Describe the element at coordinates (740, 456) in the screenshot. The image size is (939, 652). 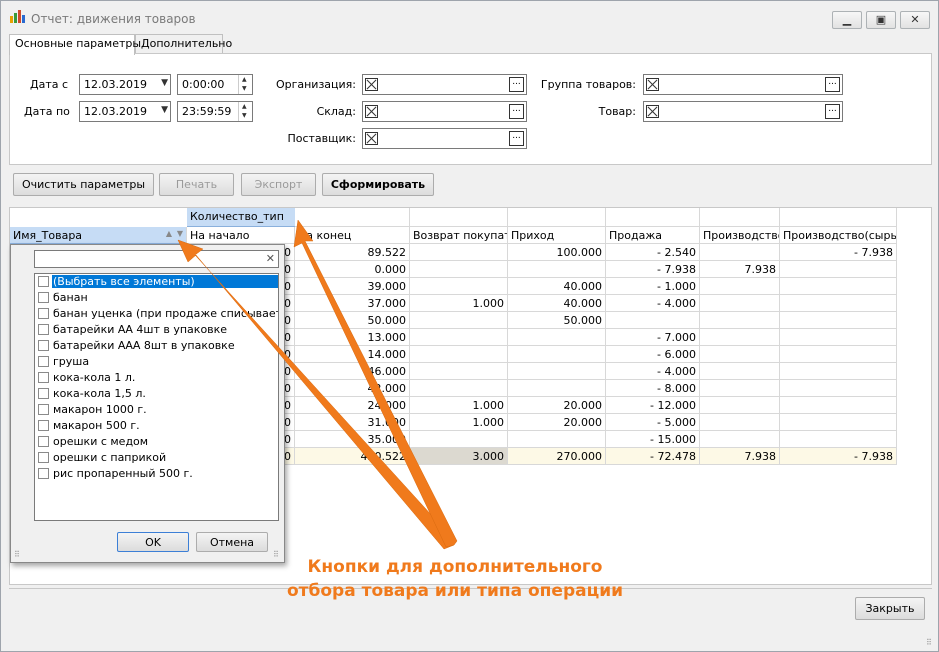
I see `total-cell: 7.938` at that location.